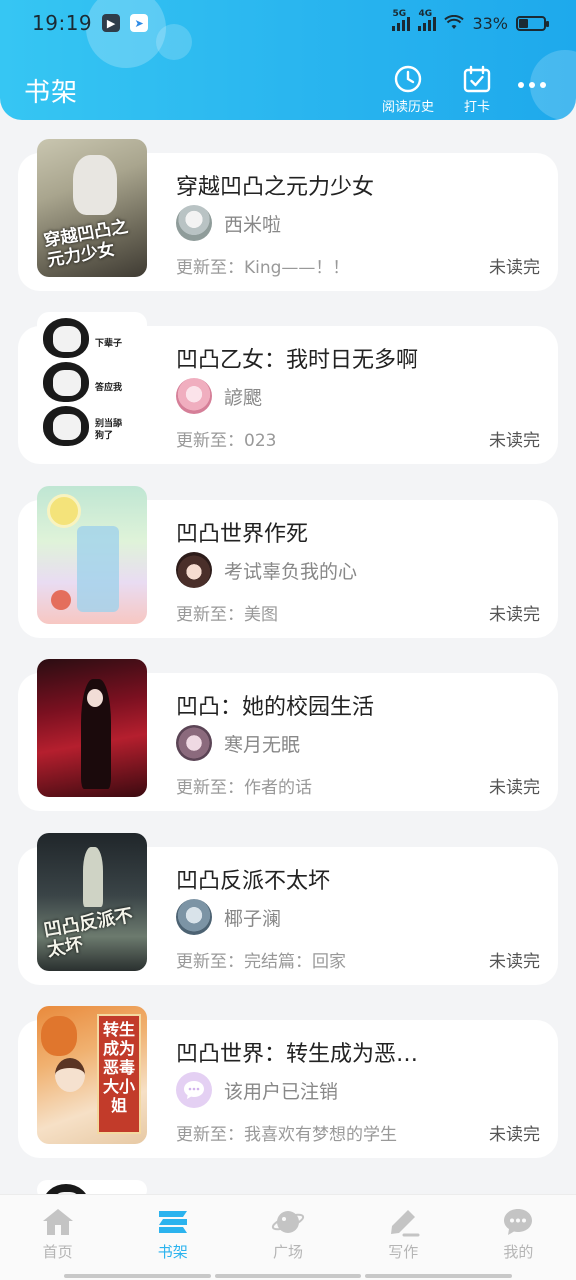 This screenshot has width=576, height=1280. I want to click on reading-history-label: 阅读历史, so click(408, 107).